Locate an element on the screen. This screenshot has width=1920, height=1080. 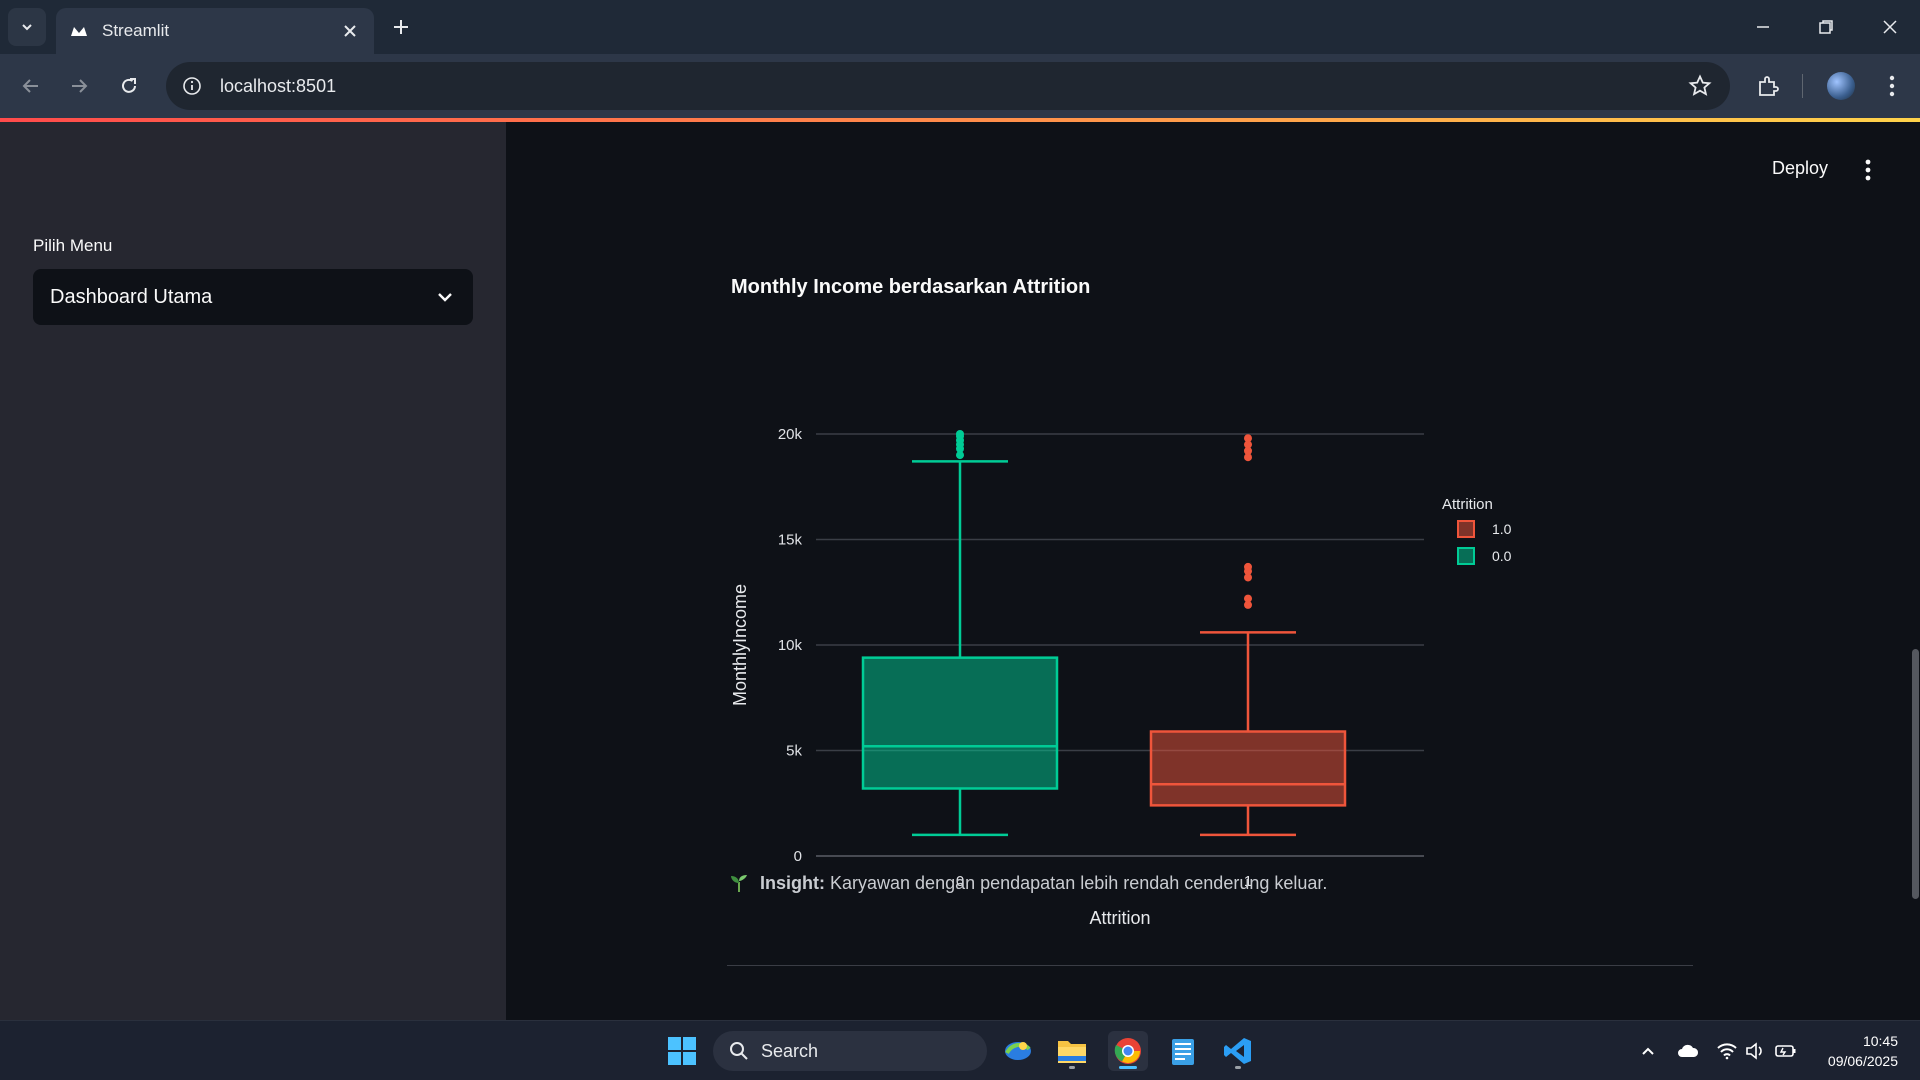
tab-title: Streamlit is located at coordinates (136, 30).